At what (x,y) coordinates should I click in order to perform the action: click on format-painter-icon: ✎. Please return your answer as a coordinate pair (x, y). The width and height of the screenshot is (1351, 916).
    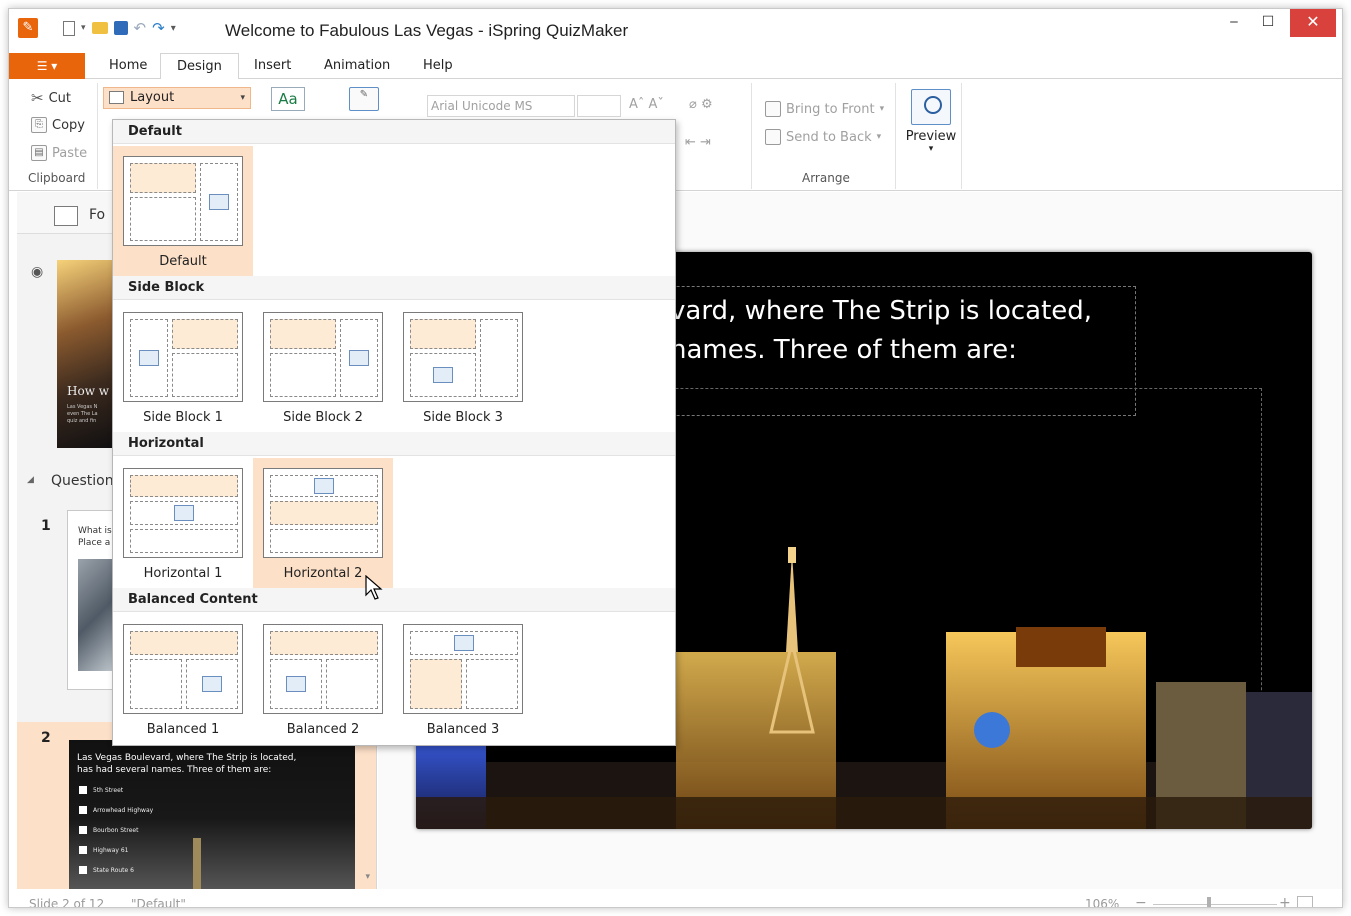
    Looking at the image, I should click on (364, 99).